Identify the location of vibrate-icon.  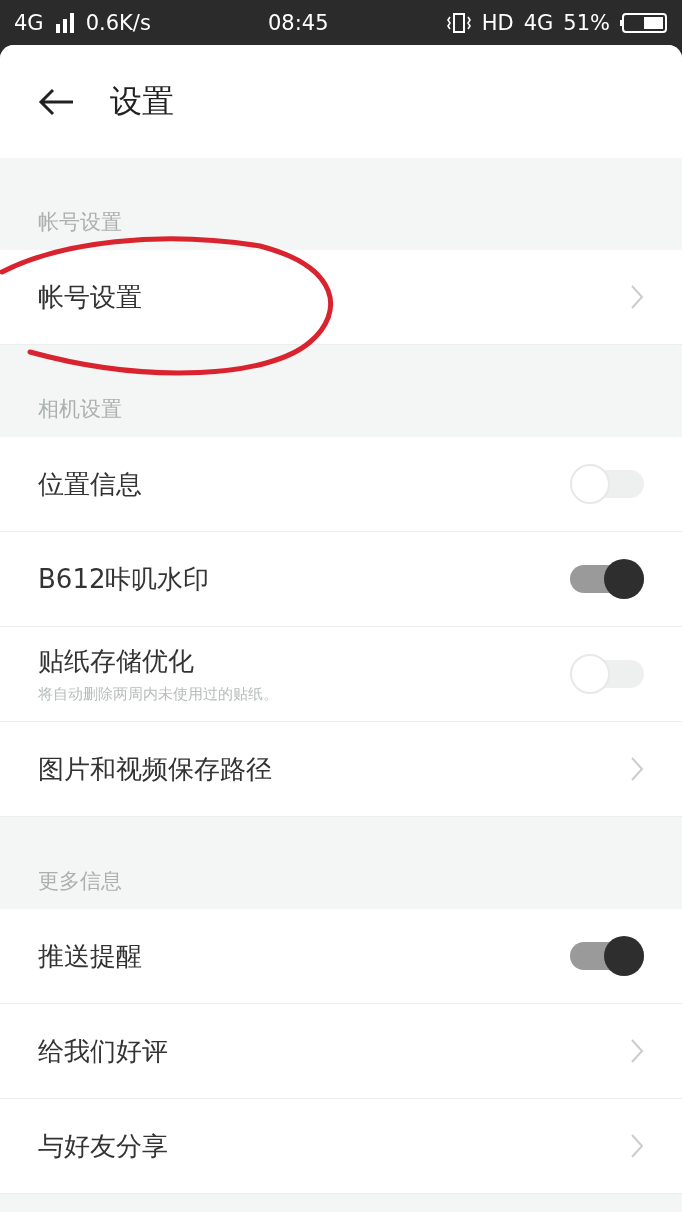
(458, 22).